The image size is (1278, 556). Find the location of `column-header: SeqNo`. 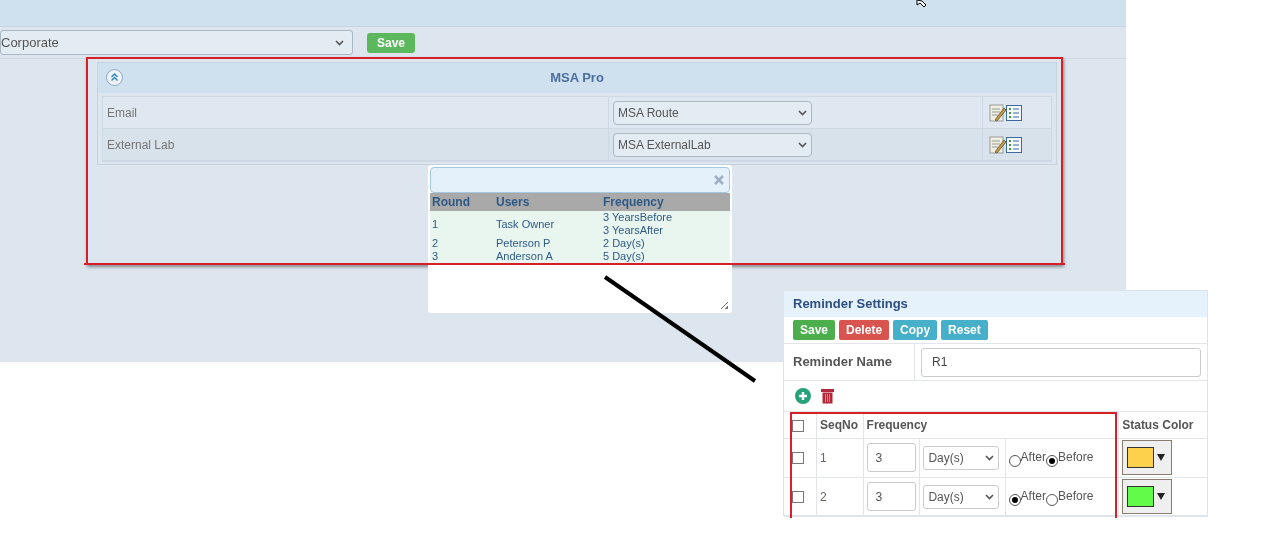

column-header: SeqNo is located at coordinates (838, 424).